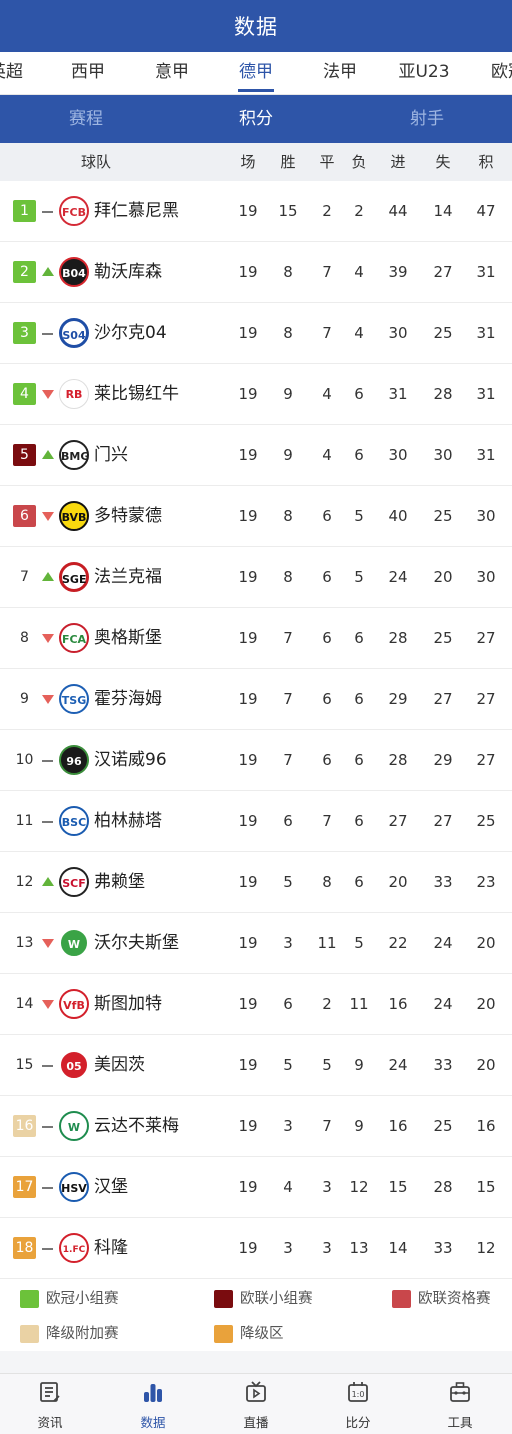 The width and height of the screenshot is (512, 1434). Describe the element at coordinates (88, 73) in the screenshot. I see `tab-la-liga: 西甲` at that location.